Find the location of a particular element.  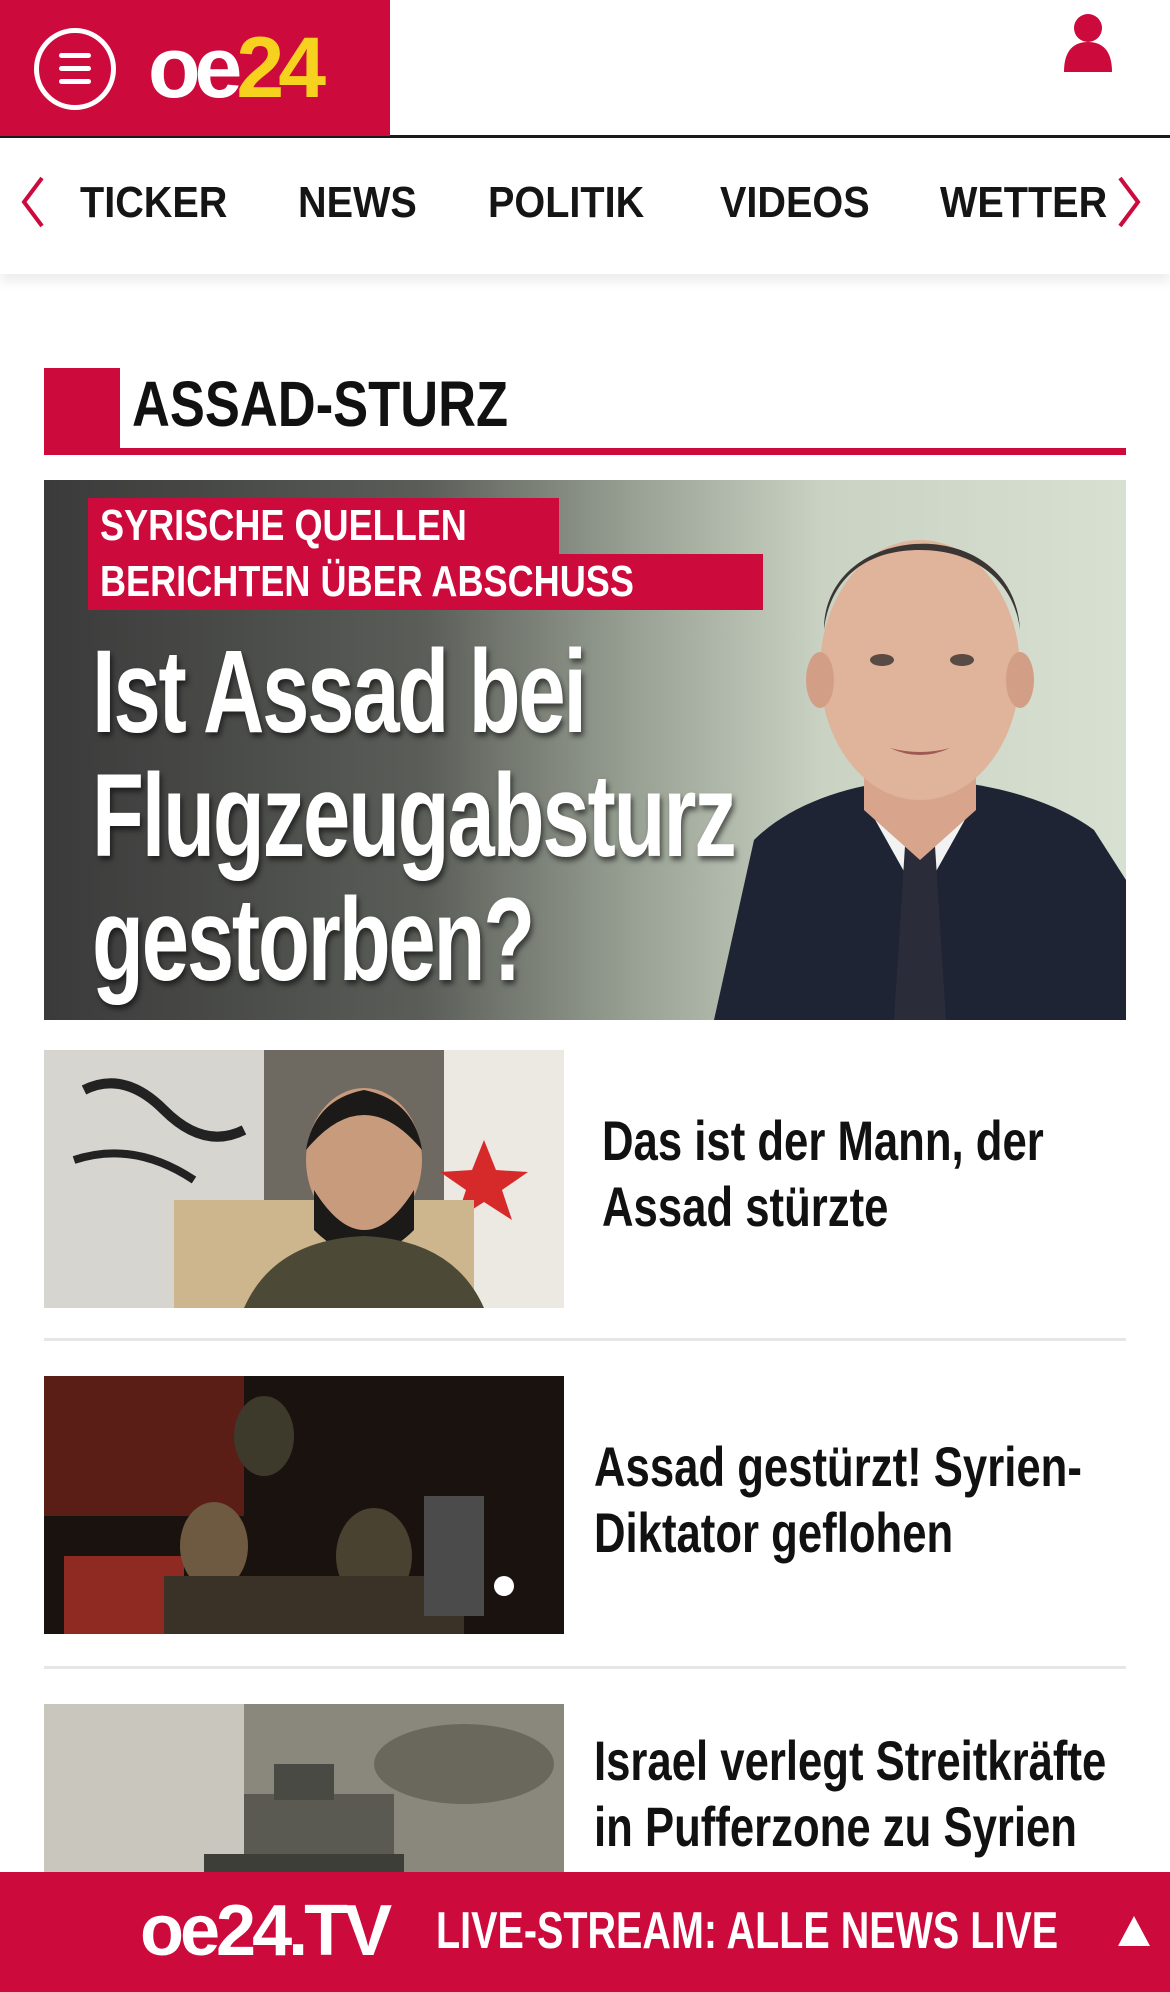

hero-kicker-line1: SYRISCHE QUELLEN is located at coordinates (324, 526).